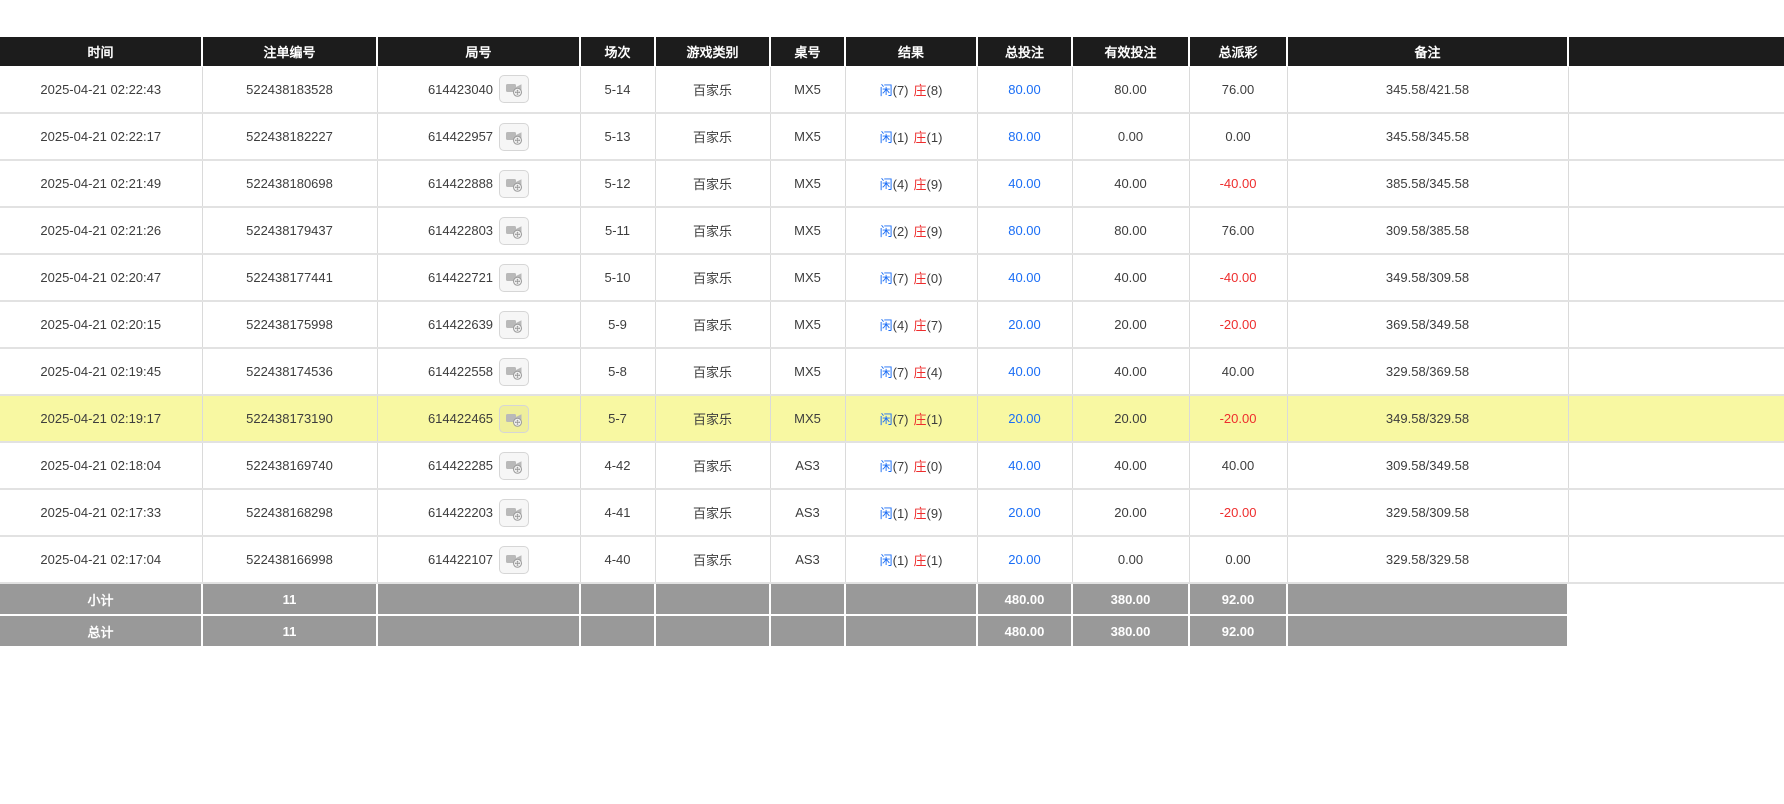 The height and width of the screenshot is (804, 1784). I want to click on cell-time: 2025-04-21 02:19:17, so click(101, 419).